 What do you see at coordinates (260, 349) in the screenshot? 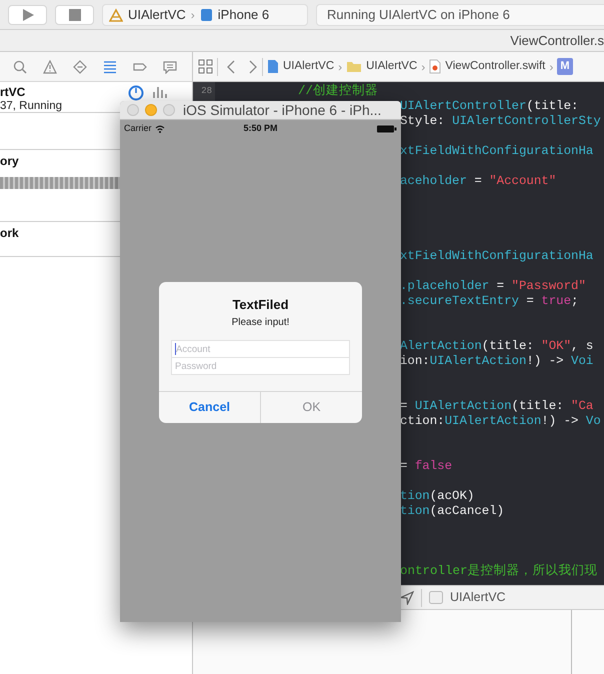
I see `input-field: Account` at bounding box center [260, 349].